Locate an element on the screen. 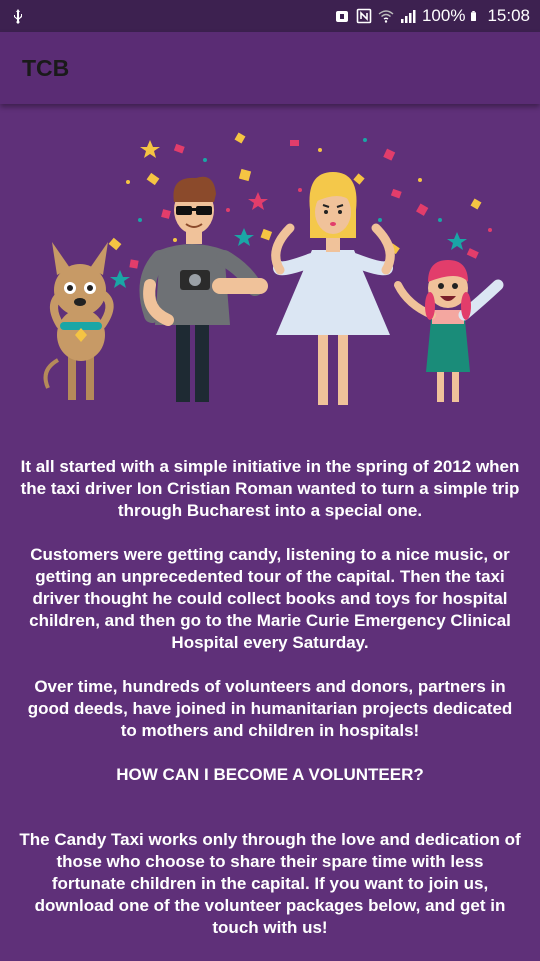 The image size is (540, 961). status-left is located at coordinates (18, 16).